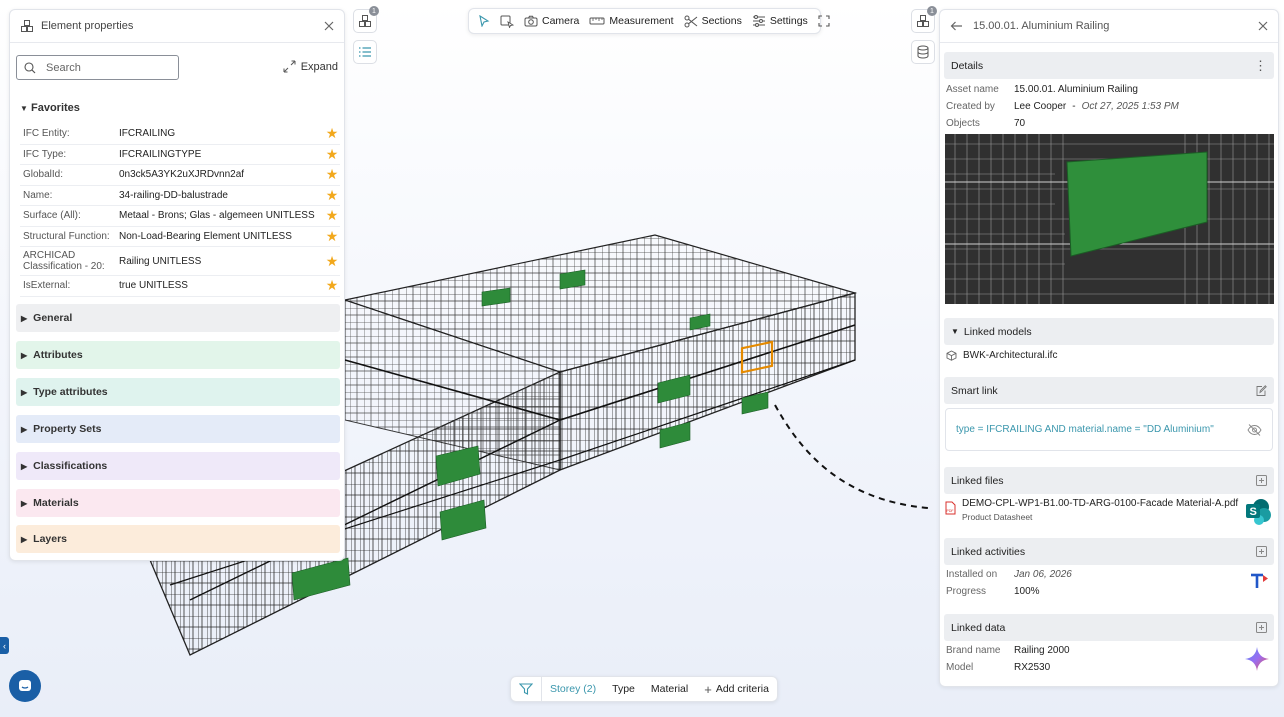  I want to click on caret-down-icon: ▼, so click(24, 108).